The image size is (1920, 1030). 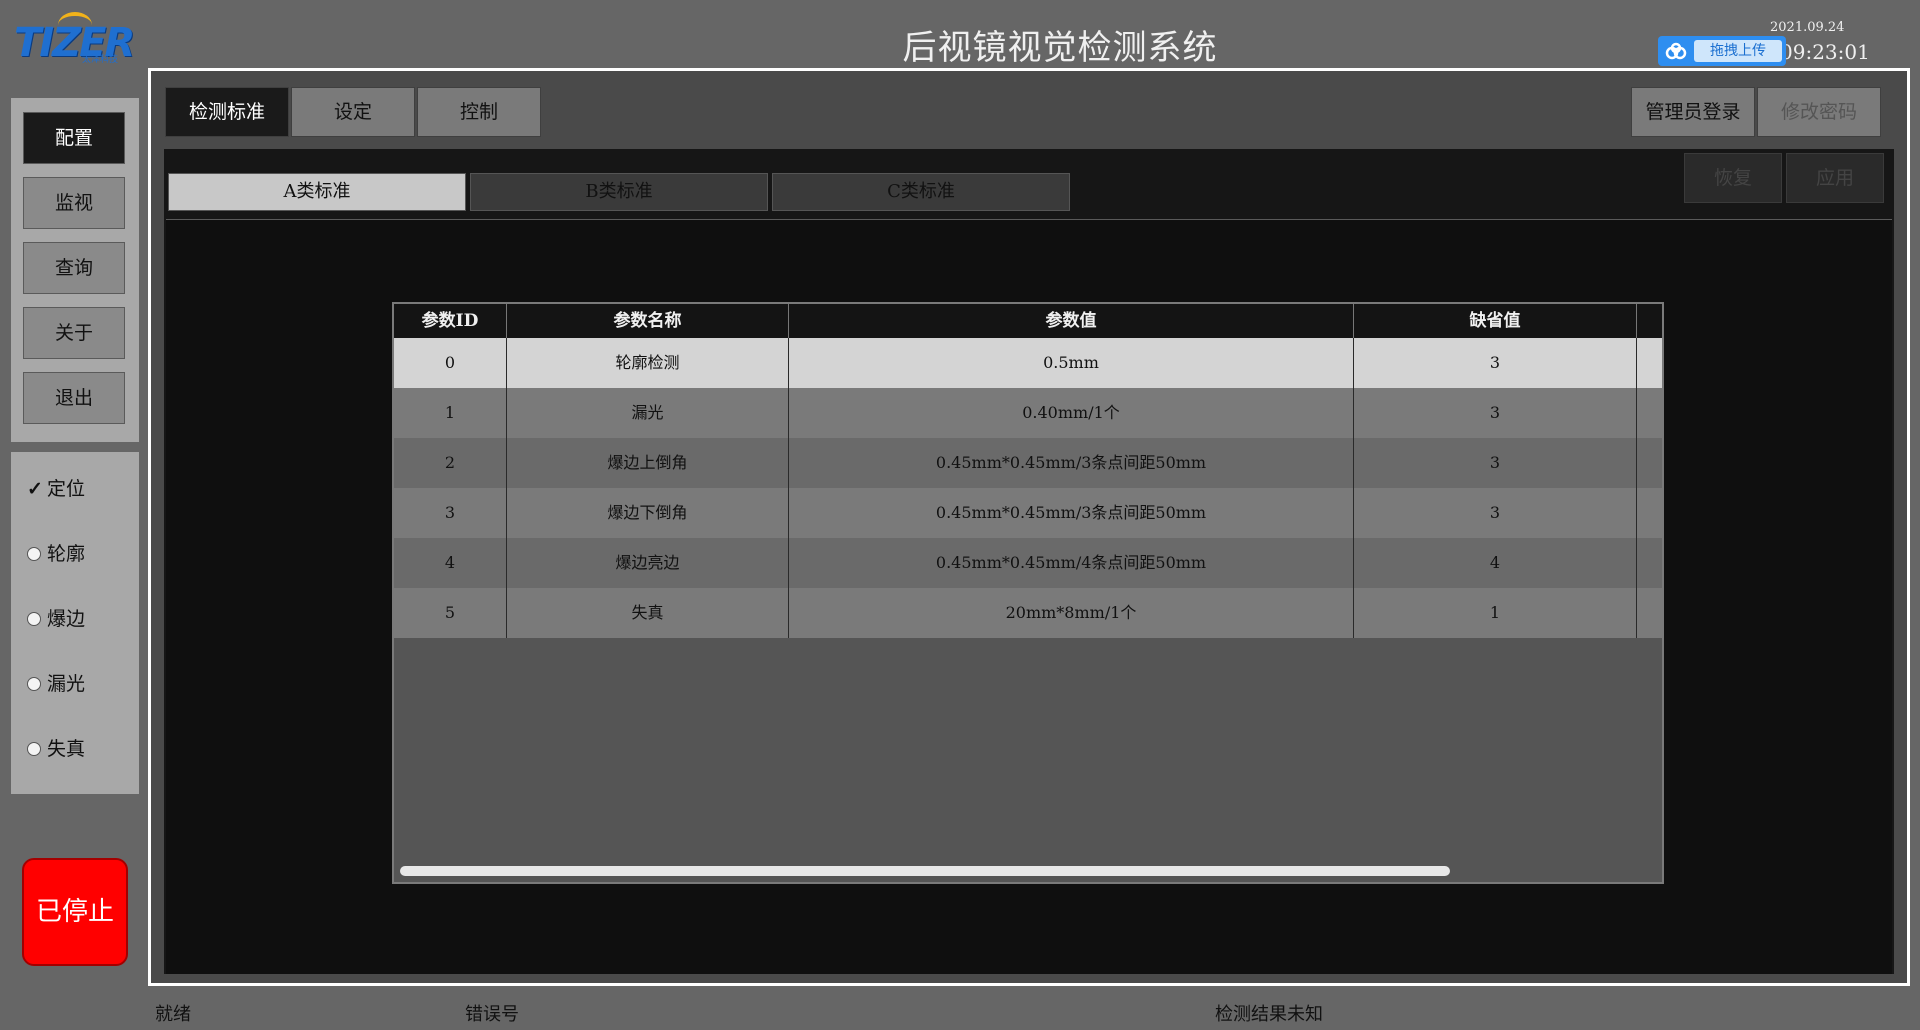 I want to click on cell-value: 0.45mm*0.45mm/4条点间距50mm, so click(x=1071, y=563).